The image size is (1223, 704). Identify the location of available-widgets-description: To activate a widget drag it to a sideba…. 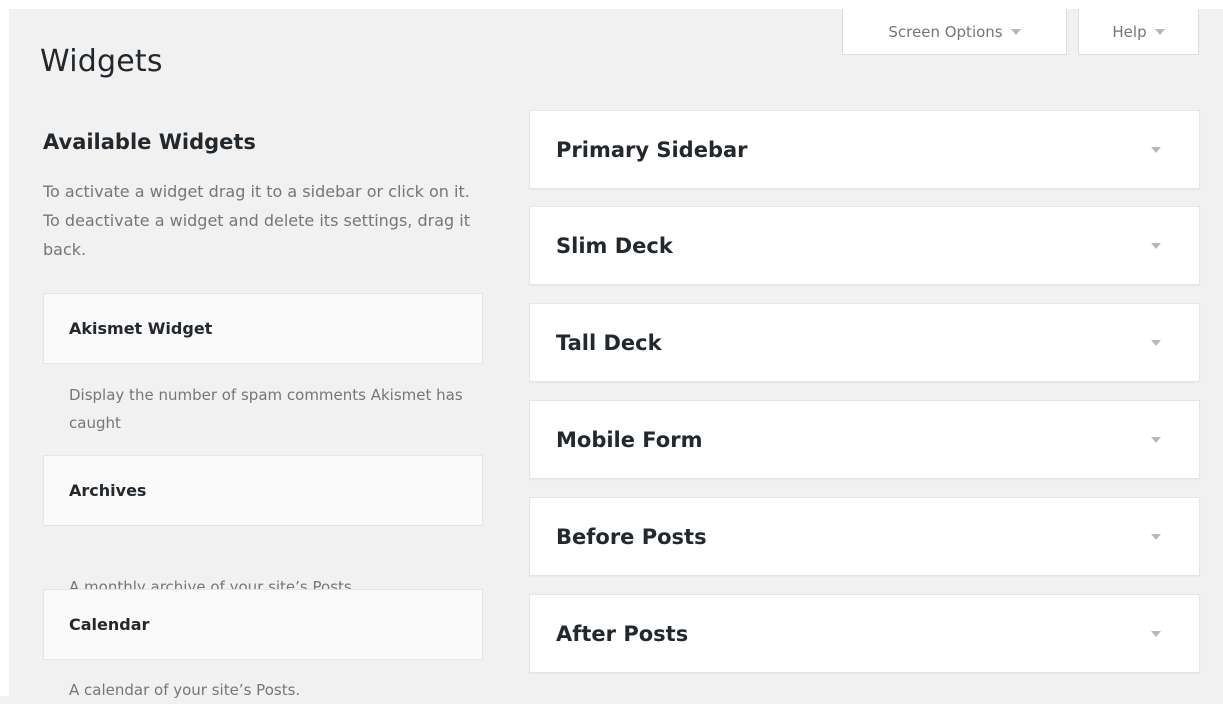
(256, 220).